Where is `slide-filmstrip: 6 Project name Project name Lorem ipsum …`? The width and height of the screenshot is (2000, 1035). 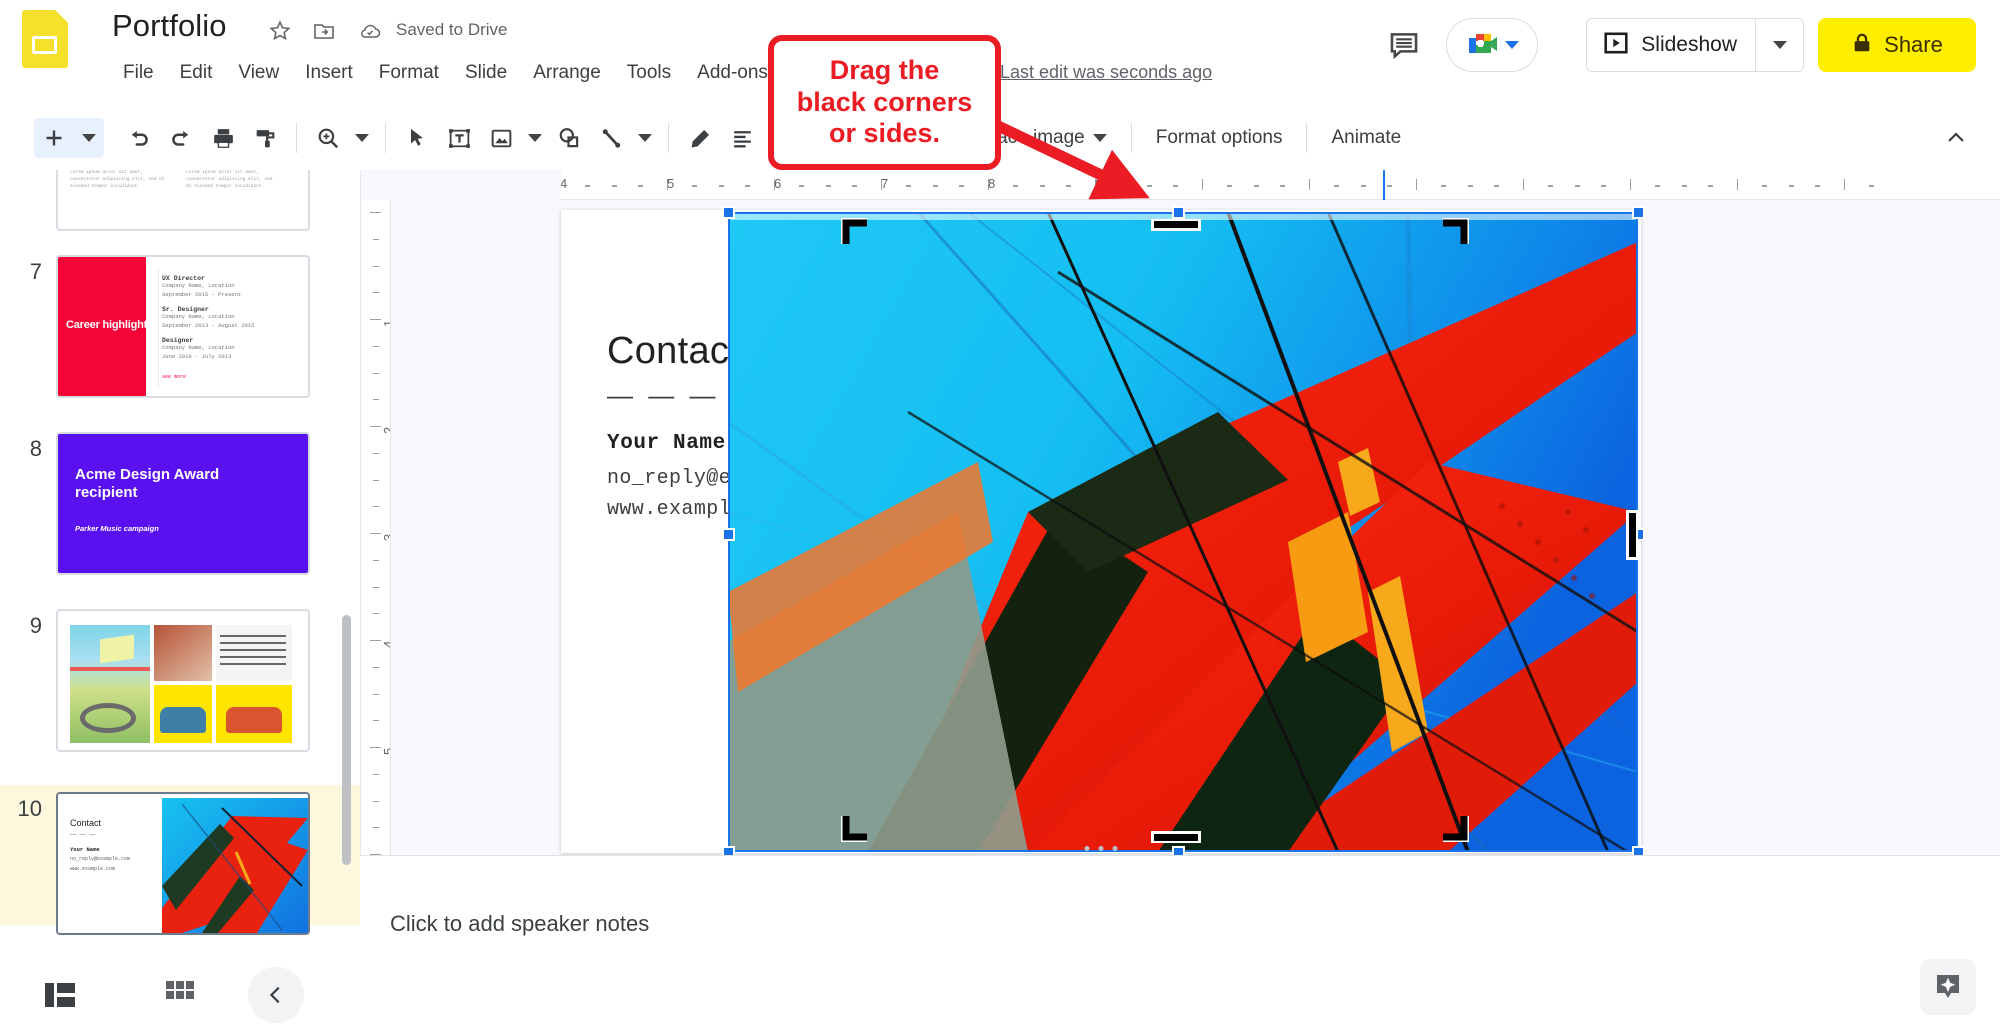
slide-filmstrip: 6 Project name Project name Lorem ipsum … is located at coordinates (180, 562).